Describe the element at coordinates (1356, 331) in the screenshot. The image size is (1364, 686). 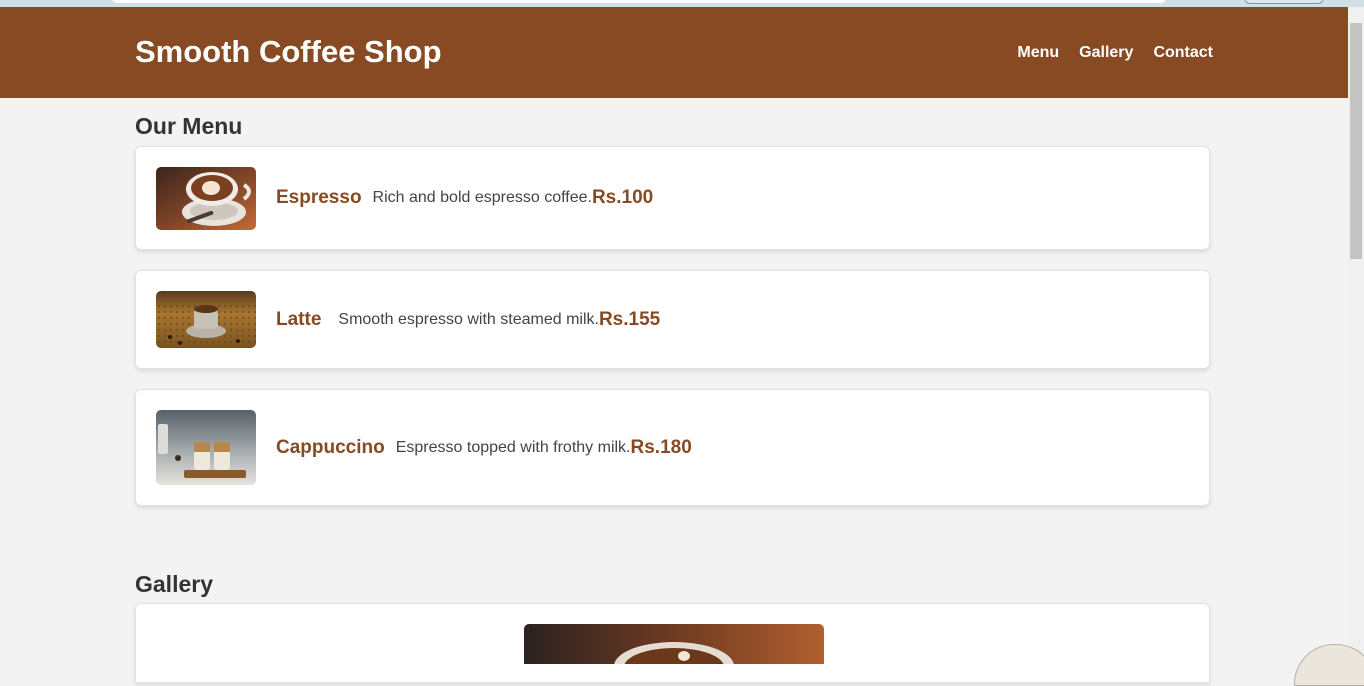
I see `page-scrollbar` at that location.